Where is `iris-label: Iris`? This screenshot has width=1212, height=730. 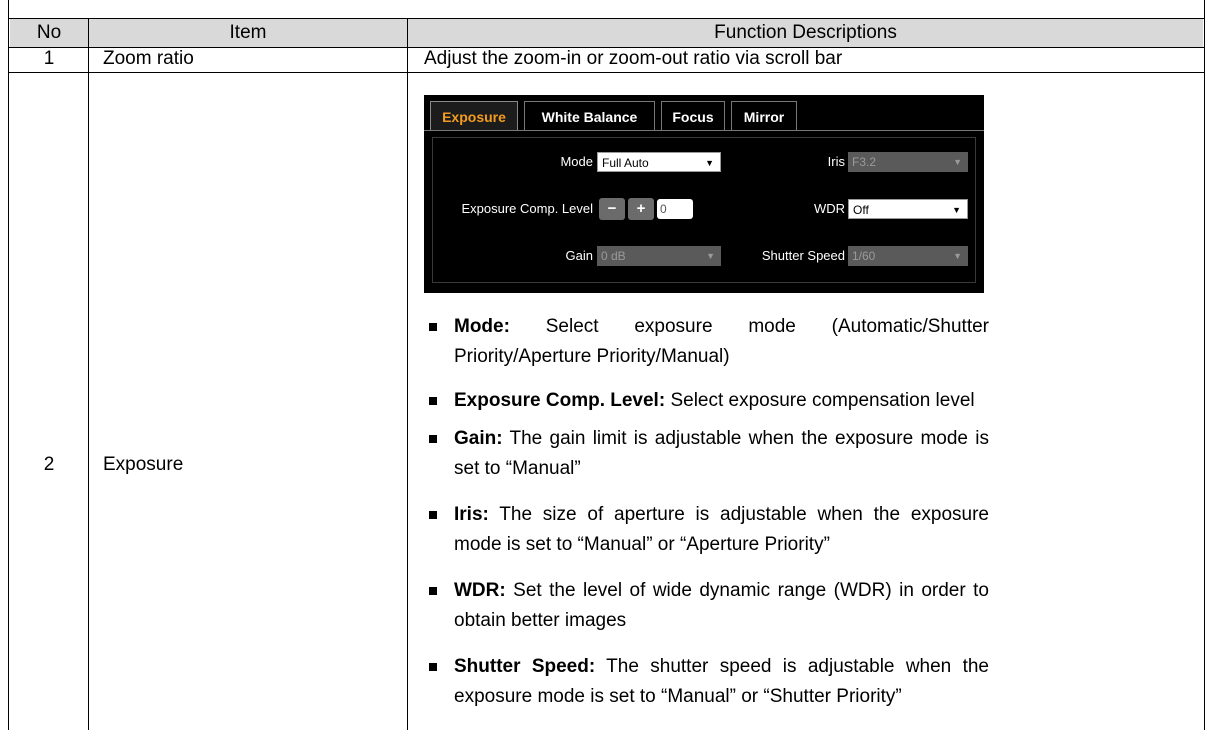
iris-label: Iris is located at coordinates (836, 161).